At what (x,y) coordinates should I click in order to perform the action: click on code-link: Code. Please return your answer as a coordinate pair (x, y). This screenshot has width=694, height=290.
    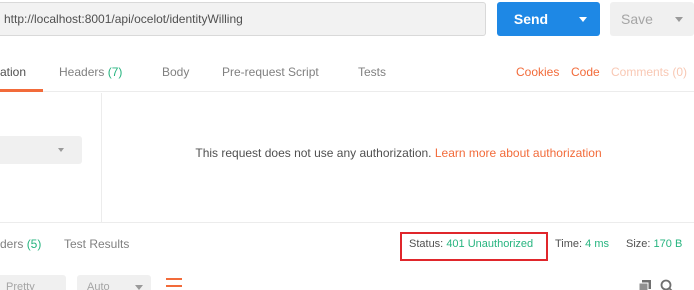
    Looking at the image, I should click on (585, 72).